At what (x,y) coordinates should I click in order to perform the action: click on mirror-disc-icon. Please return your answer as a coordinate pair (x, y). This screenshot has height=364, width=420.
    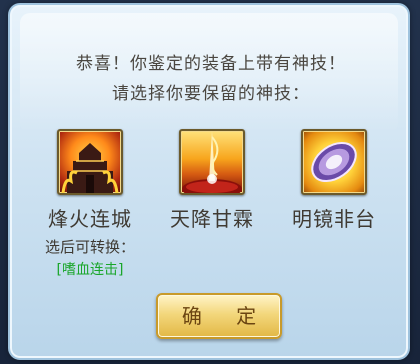
    Looking at the image, I should click on (334, 162).